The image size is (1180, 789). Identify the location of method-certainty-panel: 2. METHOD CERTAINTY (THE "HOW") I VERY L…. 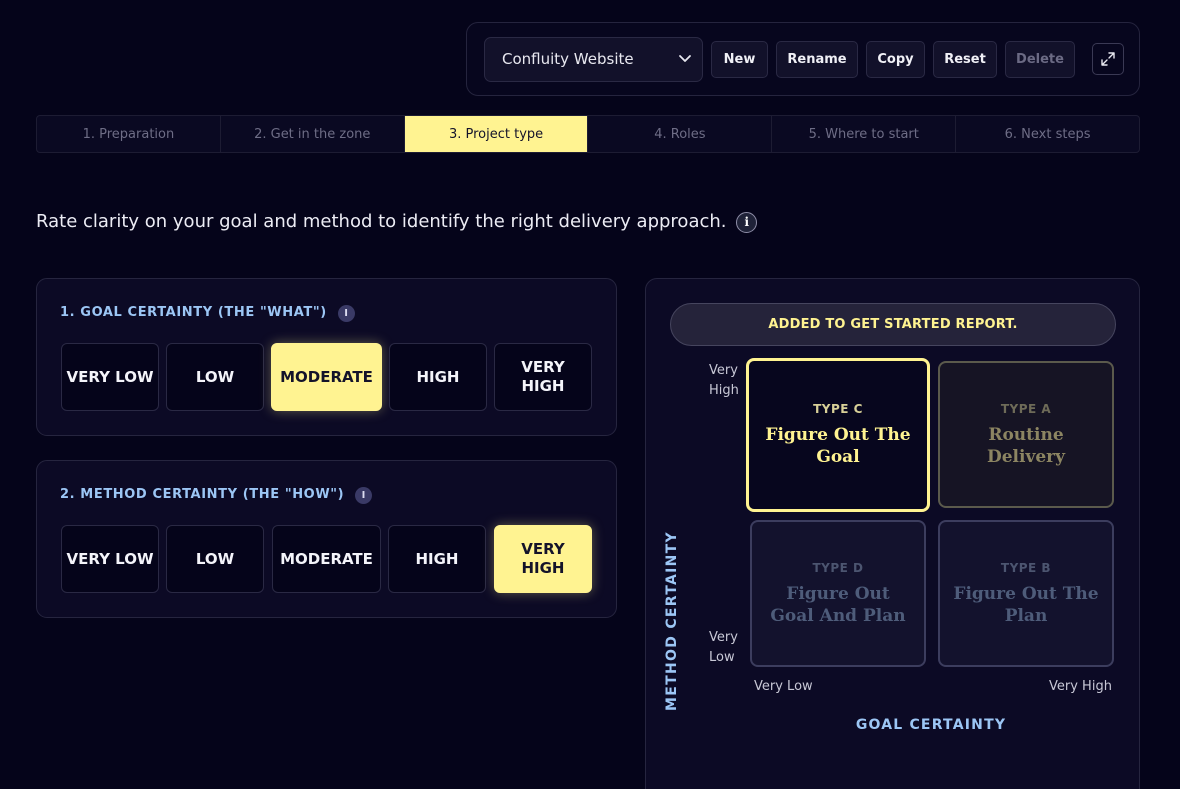
(326, 539).